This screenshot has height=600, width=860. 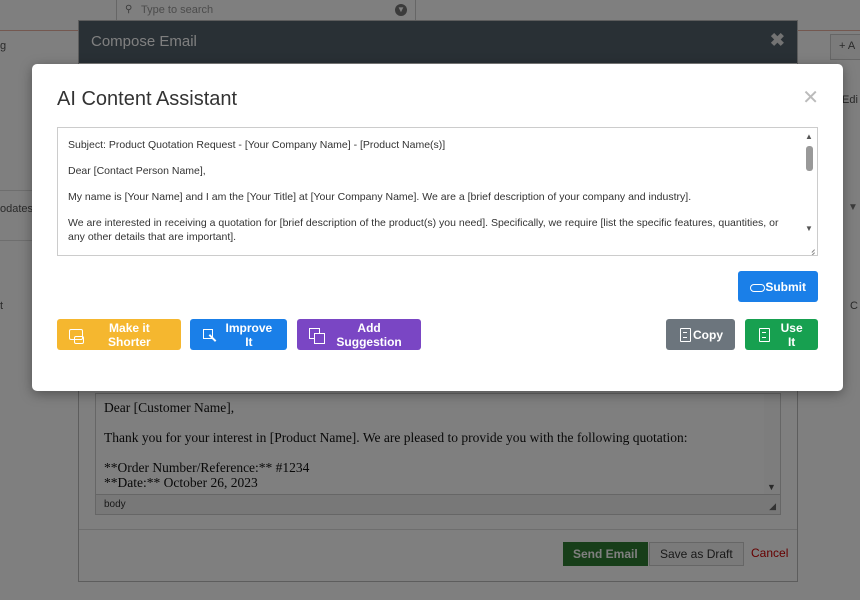 I want to click on make-shorter-button: Make it Shorter, so click(x=119, y=334).